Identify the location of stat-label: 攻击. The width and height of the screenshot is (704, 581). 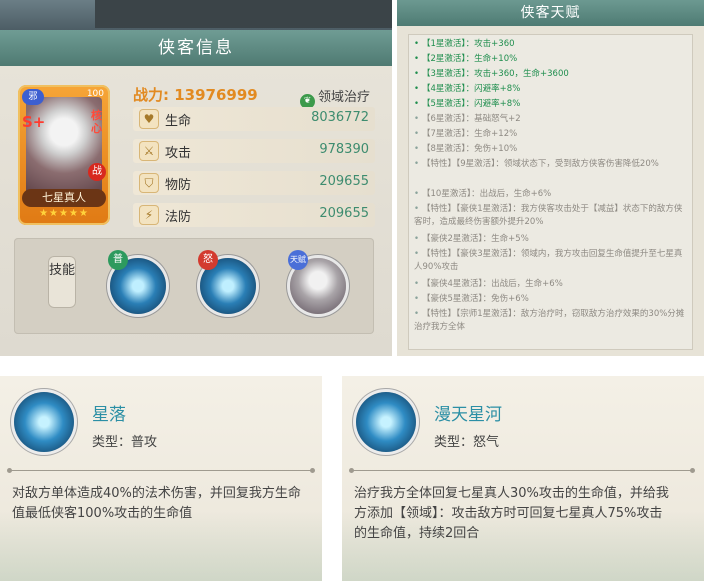
(178, 153).